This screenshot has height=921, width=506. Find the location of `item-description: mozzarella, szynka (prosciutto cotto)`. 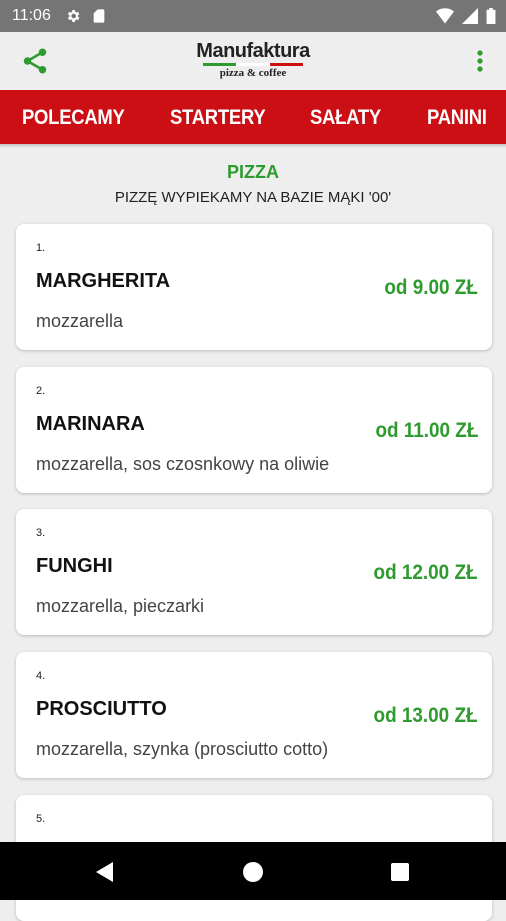

item-description: mozzarella, szynka (prosciutto cotto) is located at coordinates (182, 749).